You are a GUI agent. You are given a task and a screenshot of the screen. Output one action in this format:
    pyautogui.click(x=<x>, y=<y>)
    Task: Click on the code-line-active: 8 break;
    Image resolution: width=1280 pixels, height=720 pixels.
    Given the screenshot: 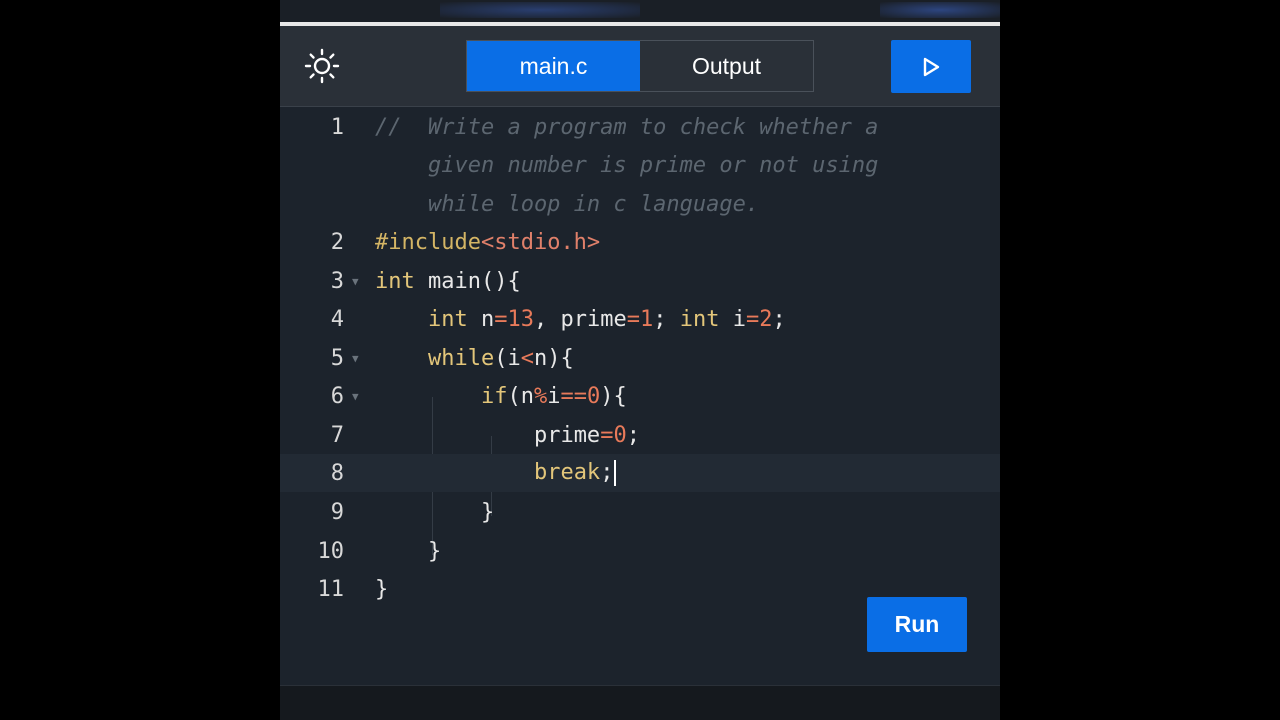 What is the action you would take?
    pyautogui.click(x=640, y=473)
    